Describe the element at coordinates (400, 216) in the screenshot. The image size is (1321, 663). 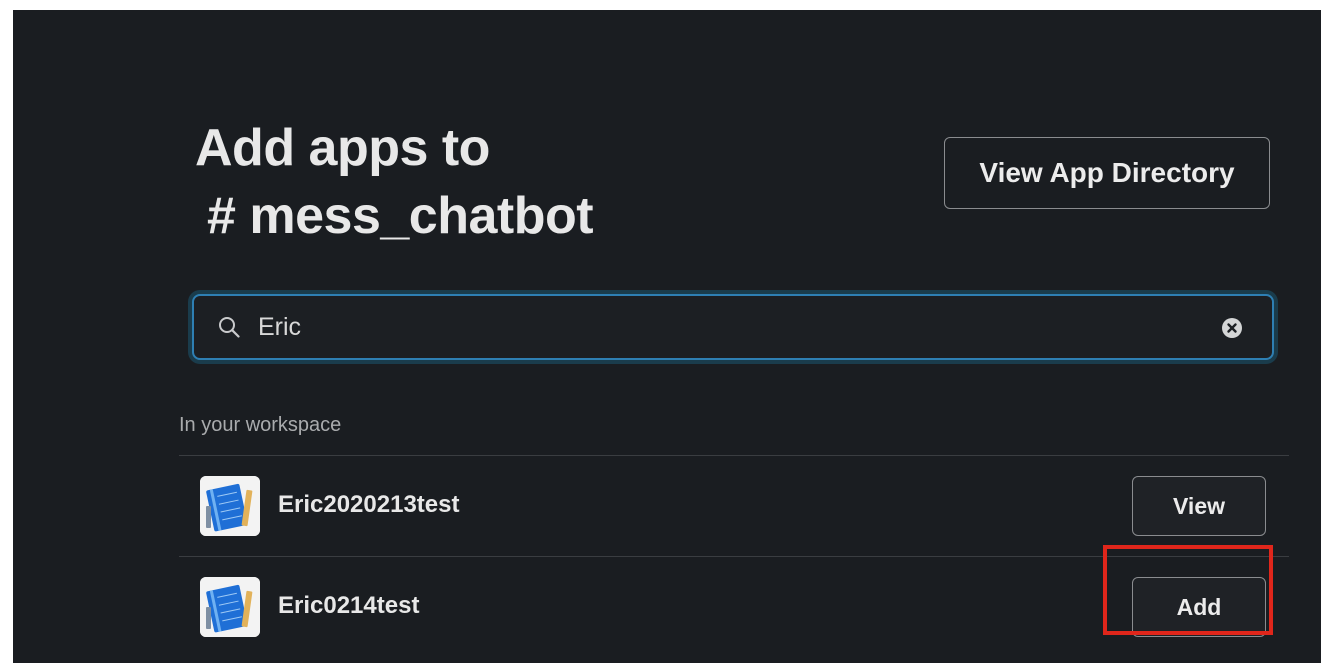
I see `dialog-title-channel: # mess_chatbot` at that location.